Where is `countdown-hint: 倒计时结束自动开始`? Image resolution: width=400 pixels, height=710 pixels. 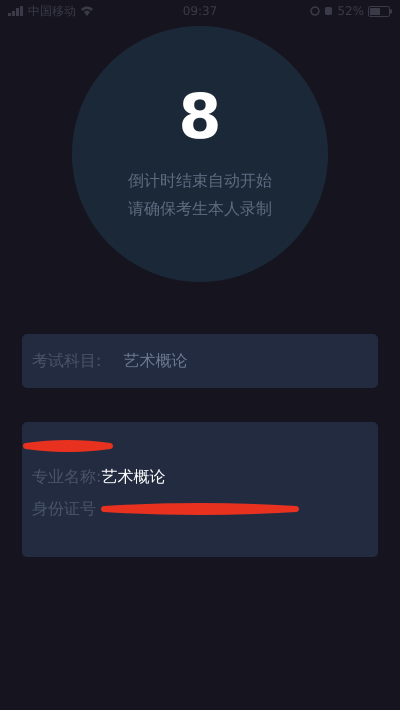 countdown-hint: 倒计时结束自动开始 is located at coordinates (200, 181).